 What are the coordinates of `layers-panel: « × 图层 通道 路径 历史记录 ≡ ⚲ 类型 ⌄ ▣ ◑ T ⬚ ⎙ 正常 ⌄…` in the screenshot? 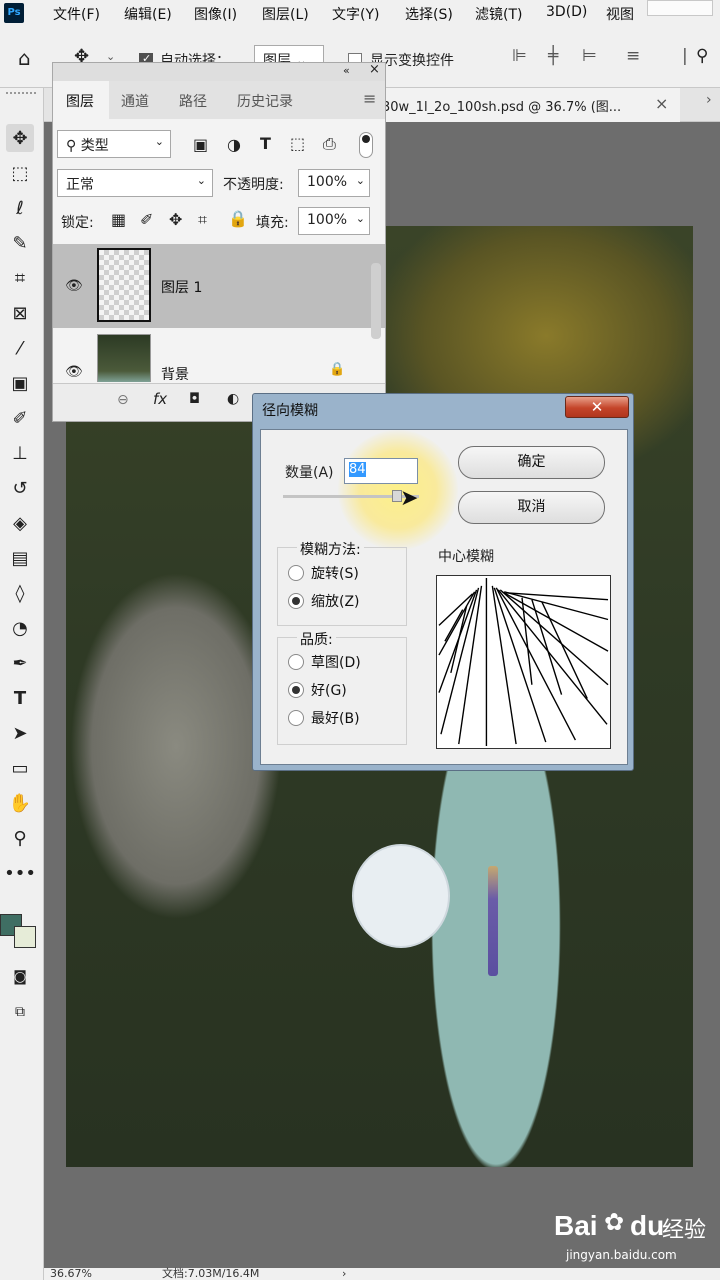 It's located at (219, 242).